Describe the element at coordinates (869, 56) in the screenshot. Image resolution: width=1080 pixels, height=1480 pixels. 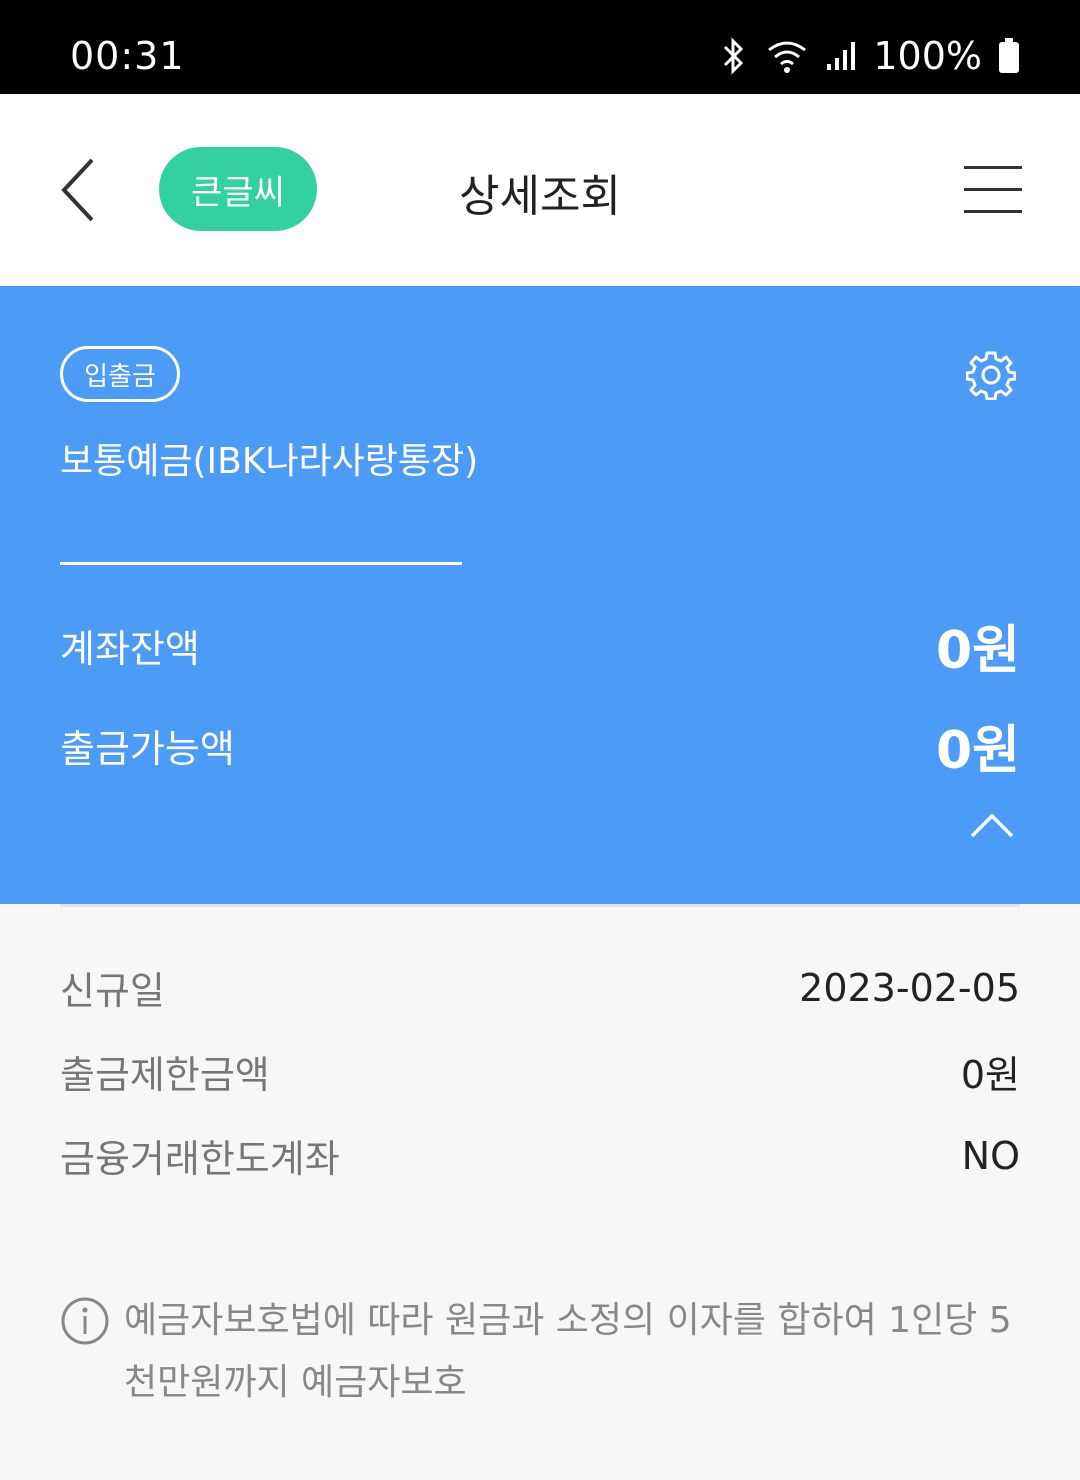
I see `status-icons: 100%` at that location.